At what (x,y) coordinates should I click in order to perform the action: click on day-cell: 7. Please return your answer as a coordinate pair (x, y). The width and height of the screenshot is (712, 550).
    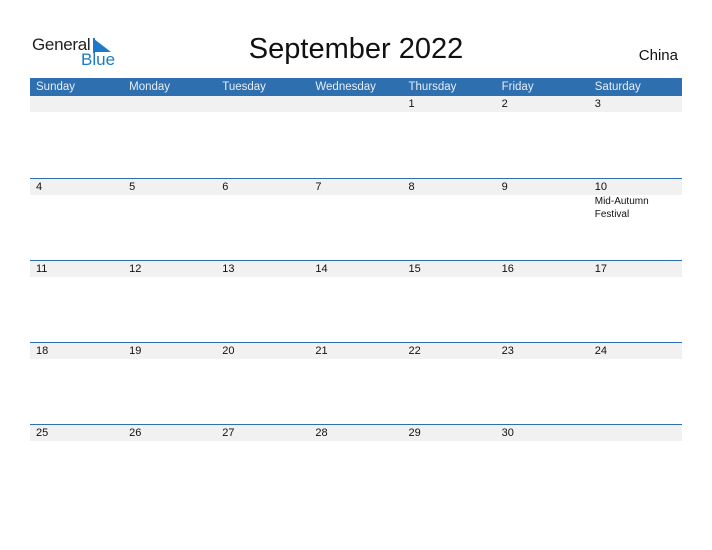
    Looking at the image, I should click on (318, 187).